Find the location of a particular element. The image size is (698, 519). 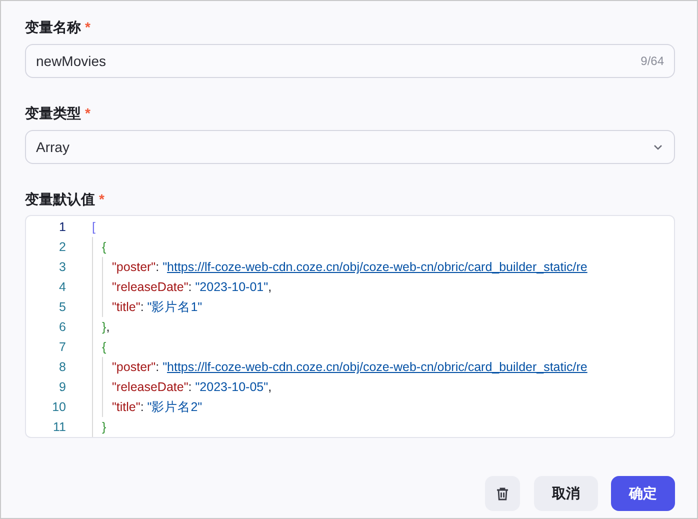

code-line: }, is located at coordinates (106, 327).